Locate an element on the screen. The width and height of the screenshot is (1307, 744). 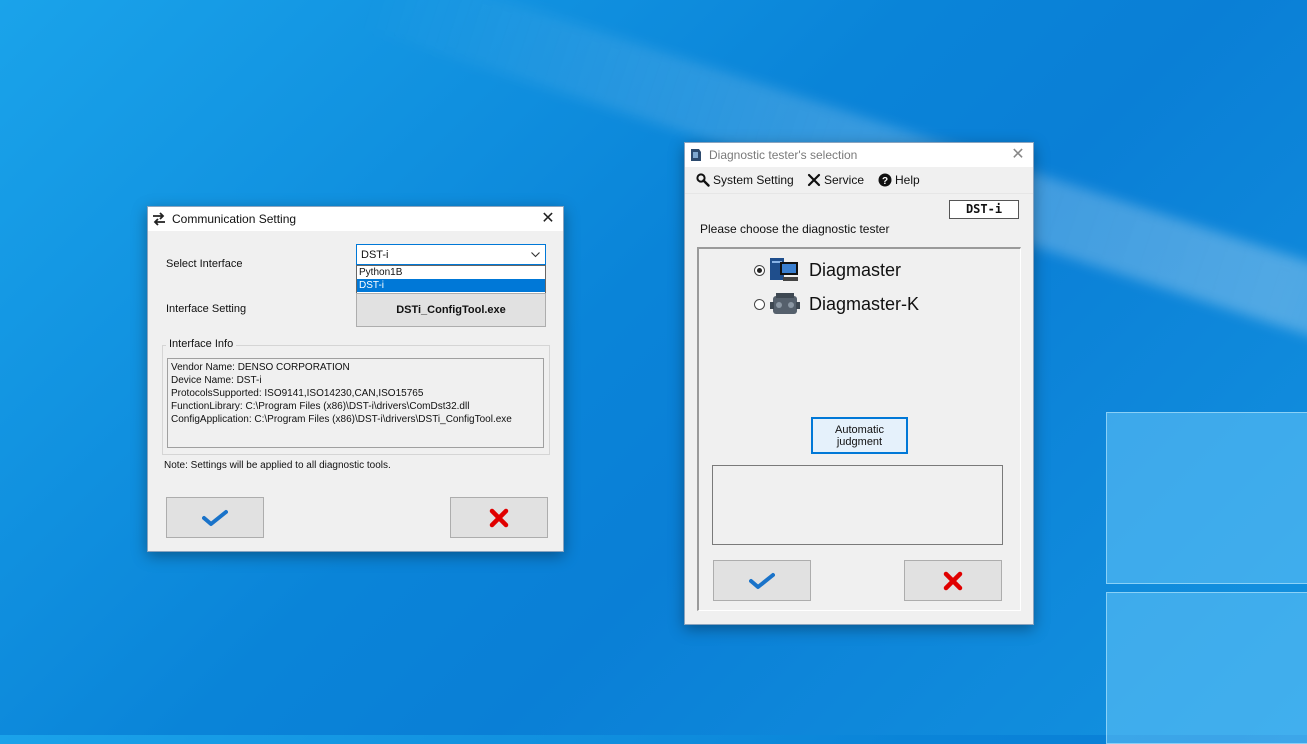
menu-system-setting: System Setting is located at coordinates (745, 180).